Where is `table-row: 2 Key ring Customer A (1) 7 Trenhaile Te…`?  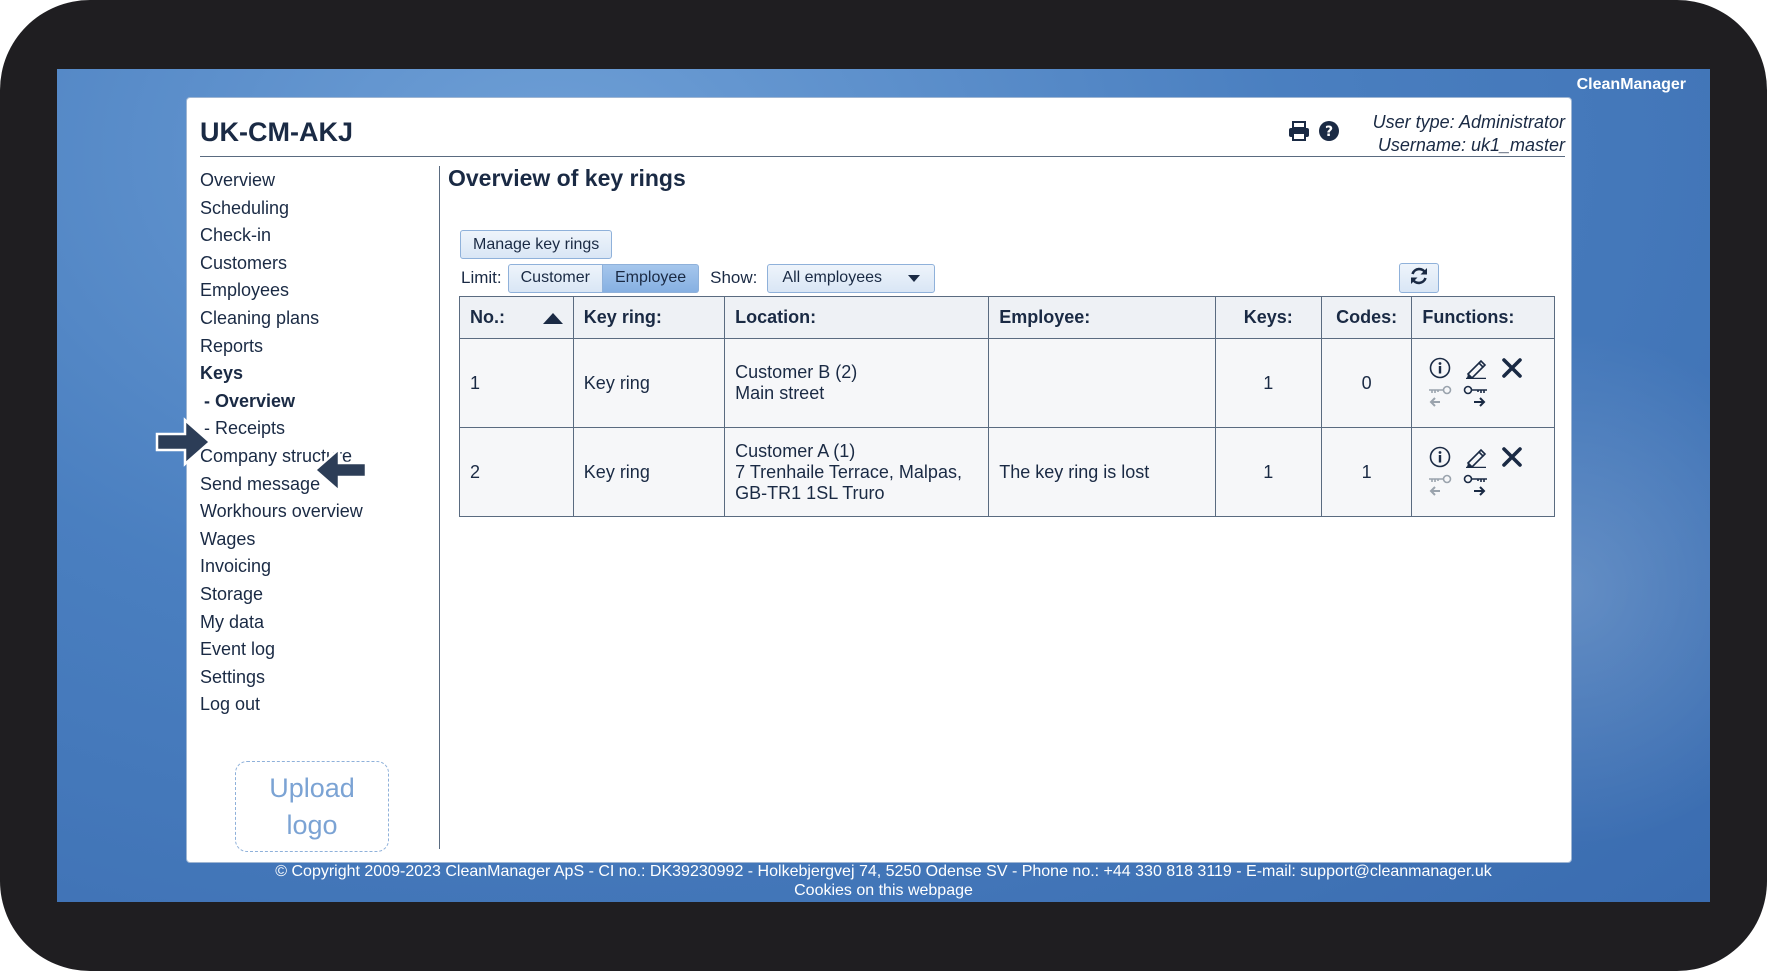
table-row: 2 Key ring Customer A (1) 7 Trenhaile Te… is located at coordinates (1007, 472).